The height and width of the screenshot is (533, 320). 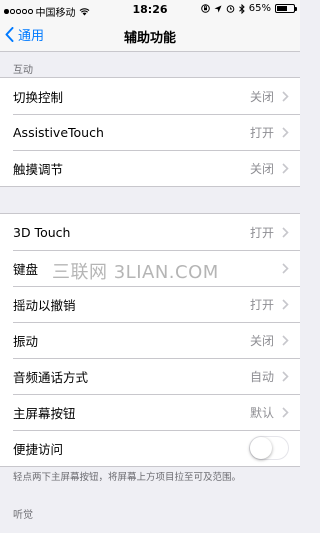 I want to click on row-label: 摇动以撤销, so click(x=44, y=305).